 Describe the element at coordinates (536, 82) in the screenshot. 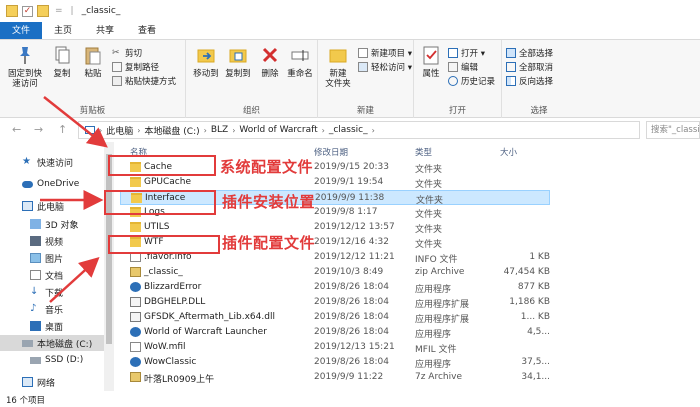

I see `invert-selection-label: 反向选择` at that location.